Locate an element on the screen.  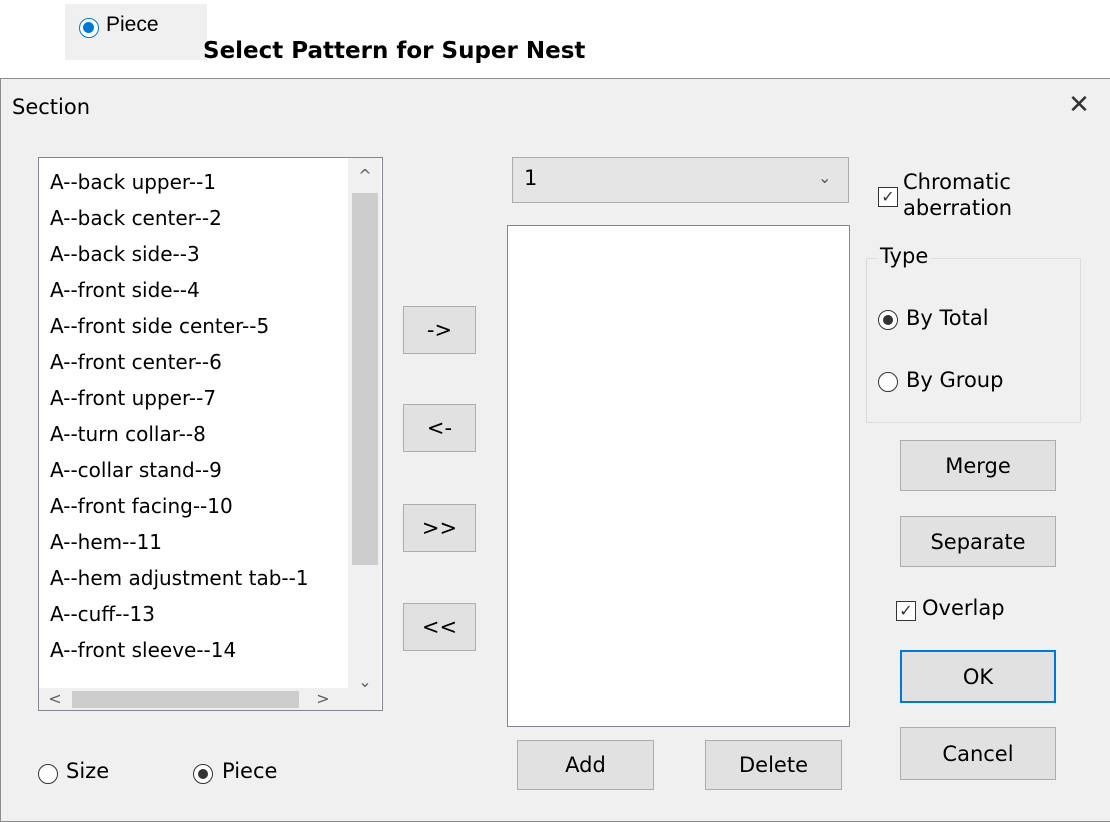
move-all-right-button: >> is located at coordinates (439, 528).